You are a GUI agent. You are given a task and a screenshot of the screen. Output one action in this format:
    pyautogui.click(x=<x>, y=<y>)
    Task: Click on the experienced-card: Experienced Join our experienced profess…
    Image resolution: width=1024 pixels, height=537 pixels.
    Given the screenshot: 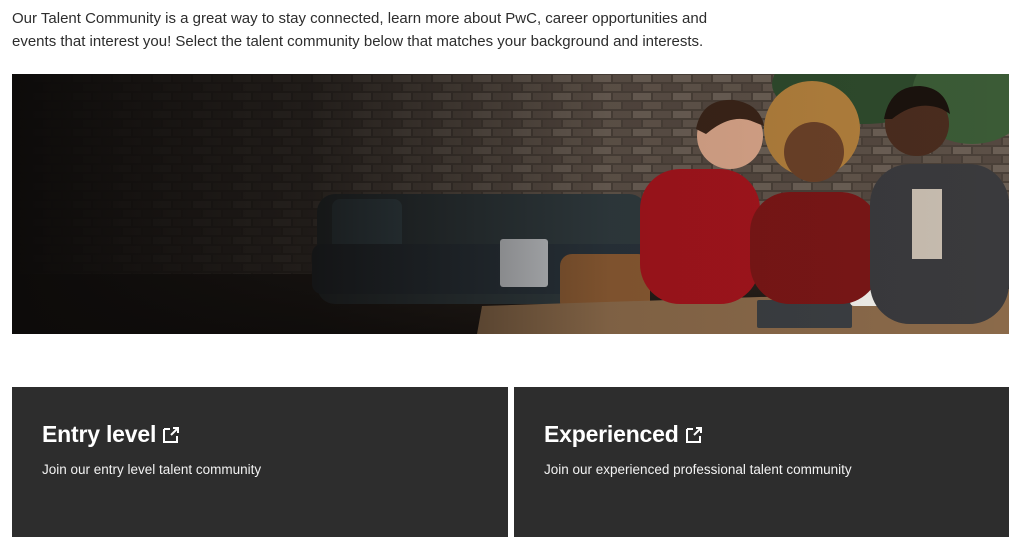 What is the action you would take?
    pyautogui.click(x=761, y=462)
    